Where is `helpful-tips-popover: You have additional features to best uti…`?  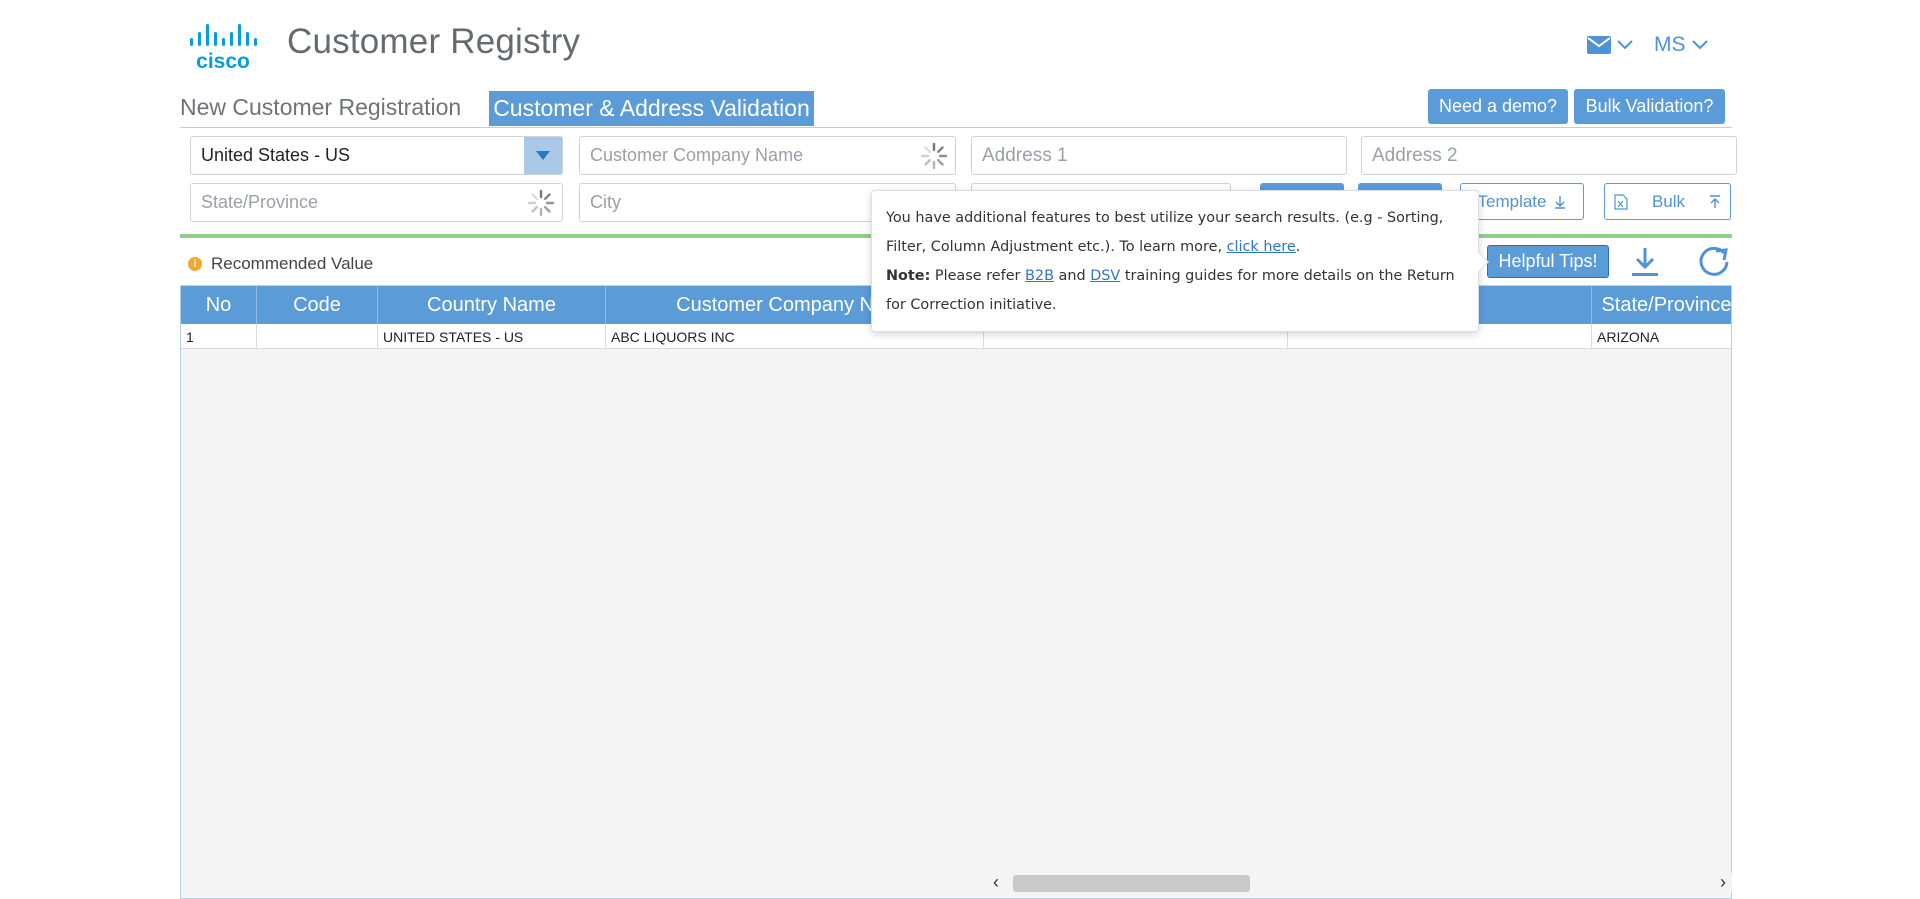 helpful-tips-popover: You have additional features to best uti… is located at coordinates (1180, 261).